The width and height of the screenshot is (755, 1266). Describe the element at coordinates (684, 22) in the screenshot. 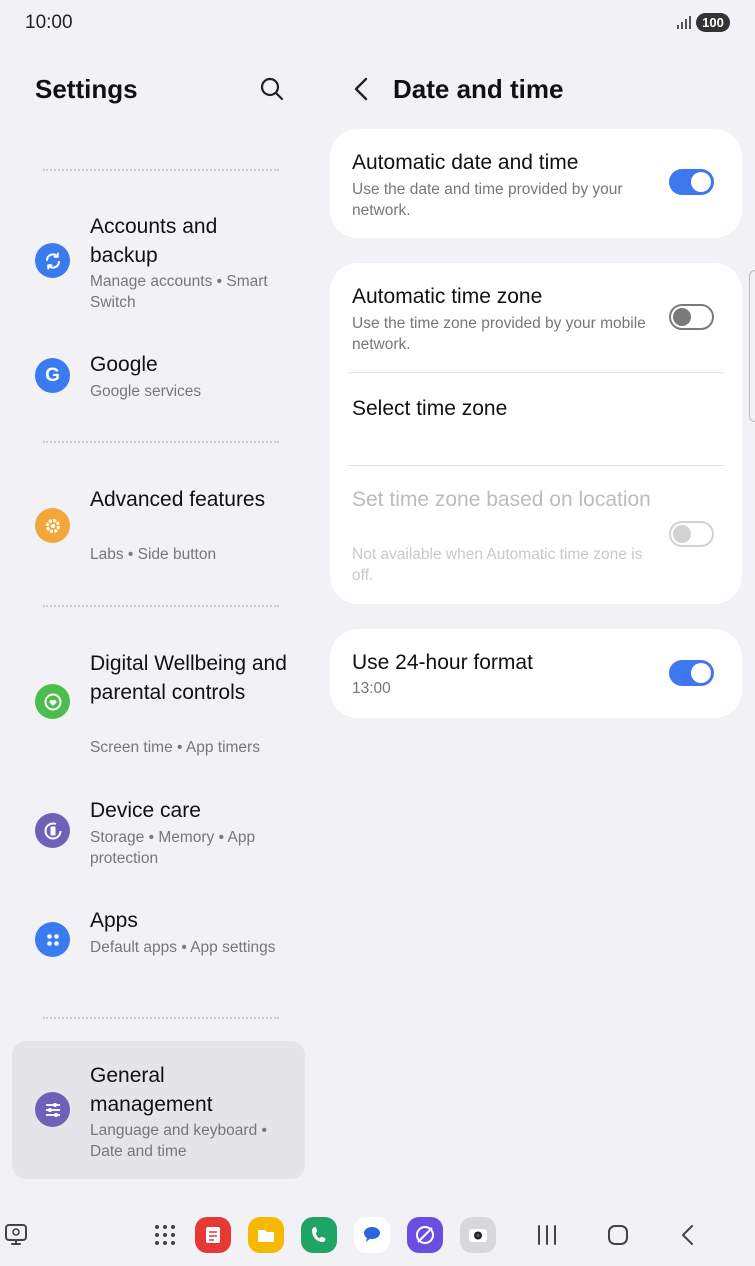

I see `signal-icon` at that location.